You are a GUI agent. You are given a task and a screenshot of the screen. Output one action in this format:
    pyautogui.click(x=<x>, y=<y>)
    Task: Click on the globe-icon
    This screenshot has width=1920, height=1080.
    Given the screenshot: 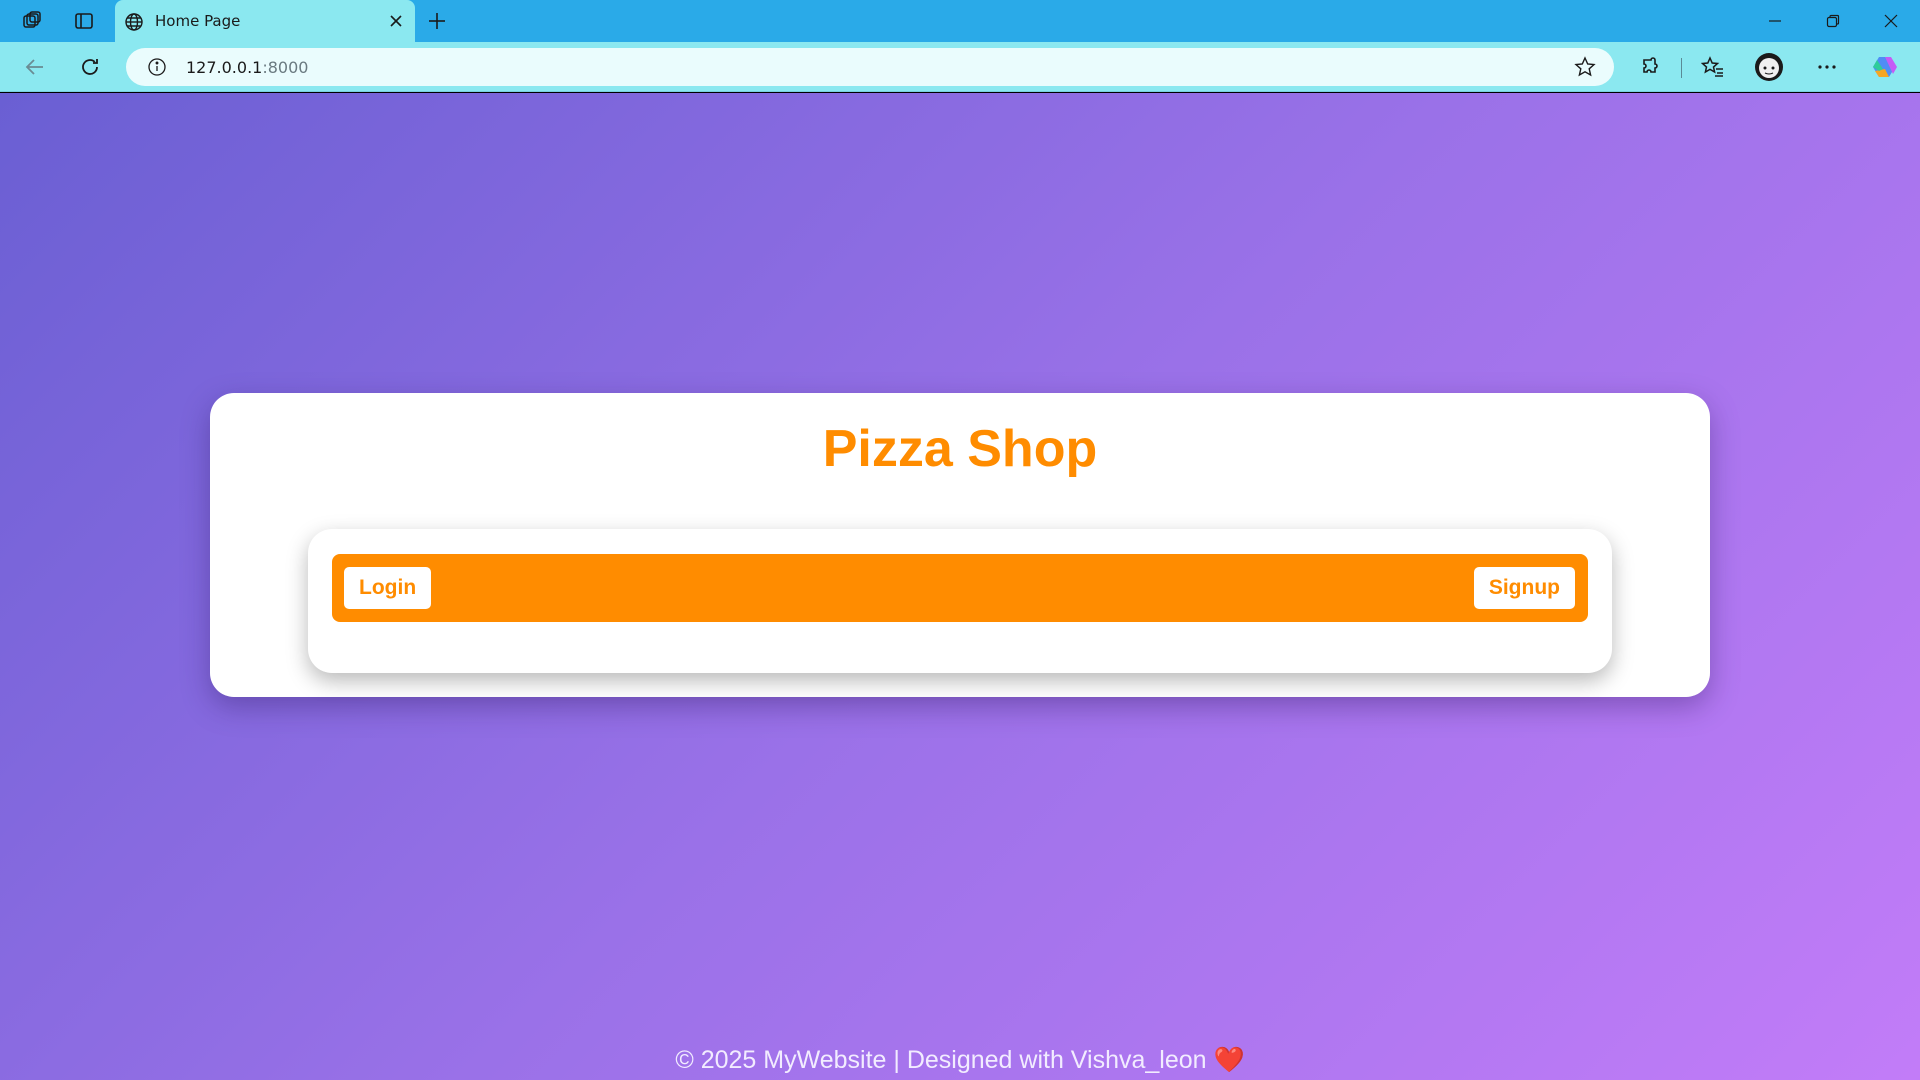 What is the action you would take?
    pyautogui.click(x=134, y=22)
    